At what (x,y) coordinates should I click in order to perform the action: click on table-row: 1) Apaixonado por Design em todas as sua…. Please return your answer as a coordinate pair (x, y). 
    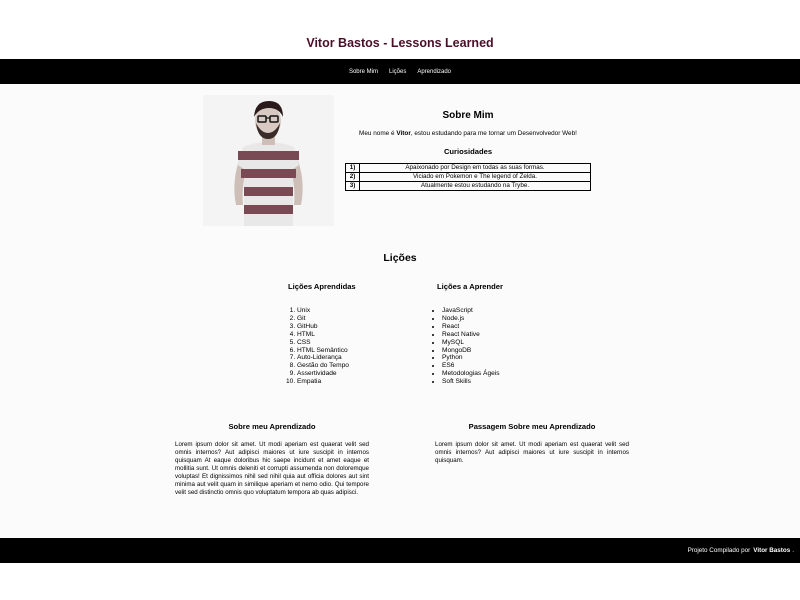
    Looking at the image, I should click on (468, 168).